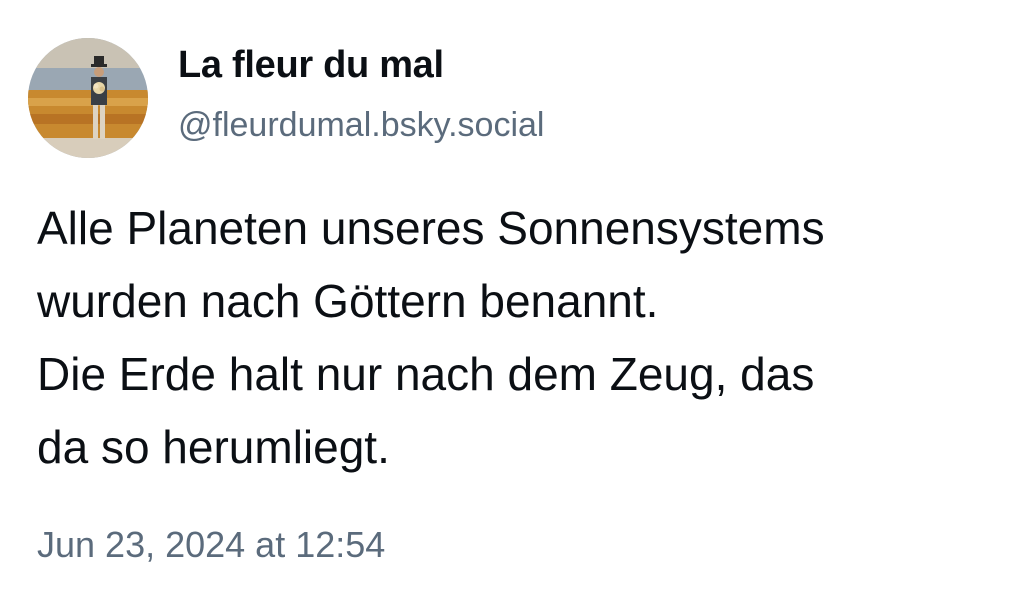 This screenshot has height=602, width=1024. I want to click on author-handle: @fleurdumal.bsky.social, so click(361, 125).